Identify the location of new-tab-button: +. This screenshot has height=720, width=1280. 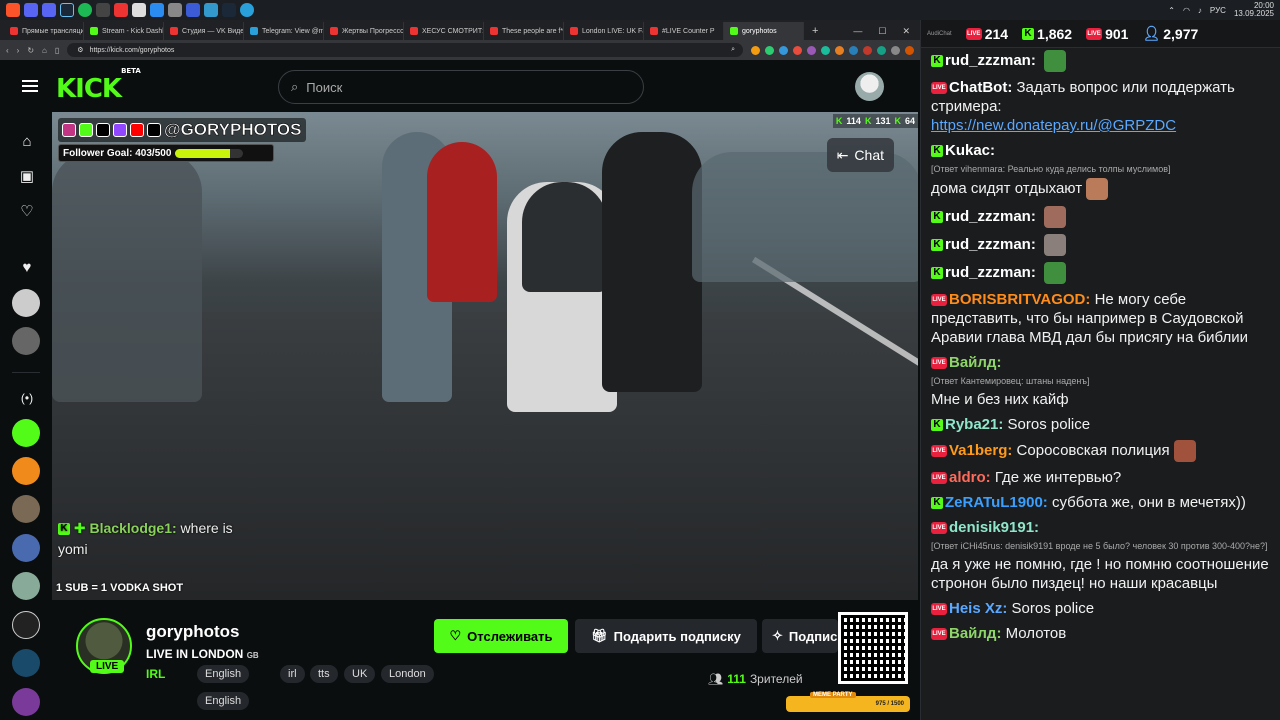
(815, 31).